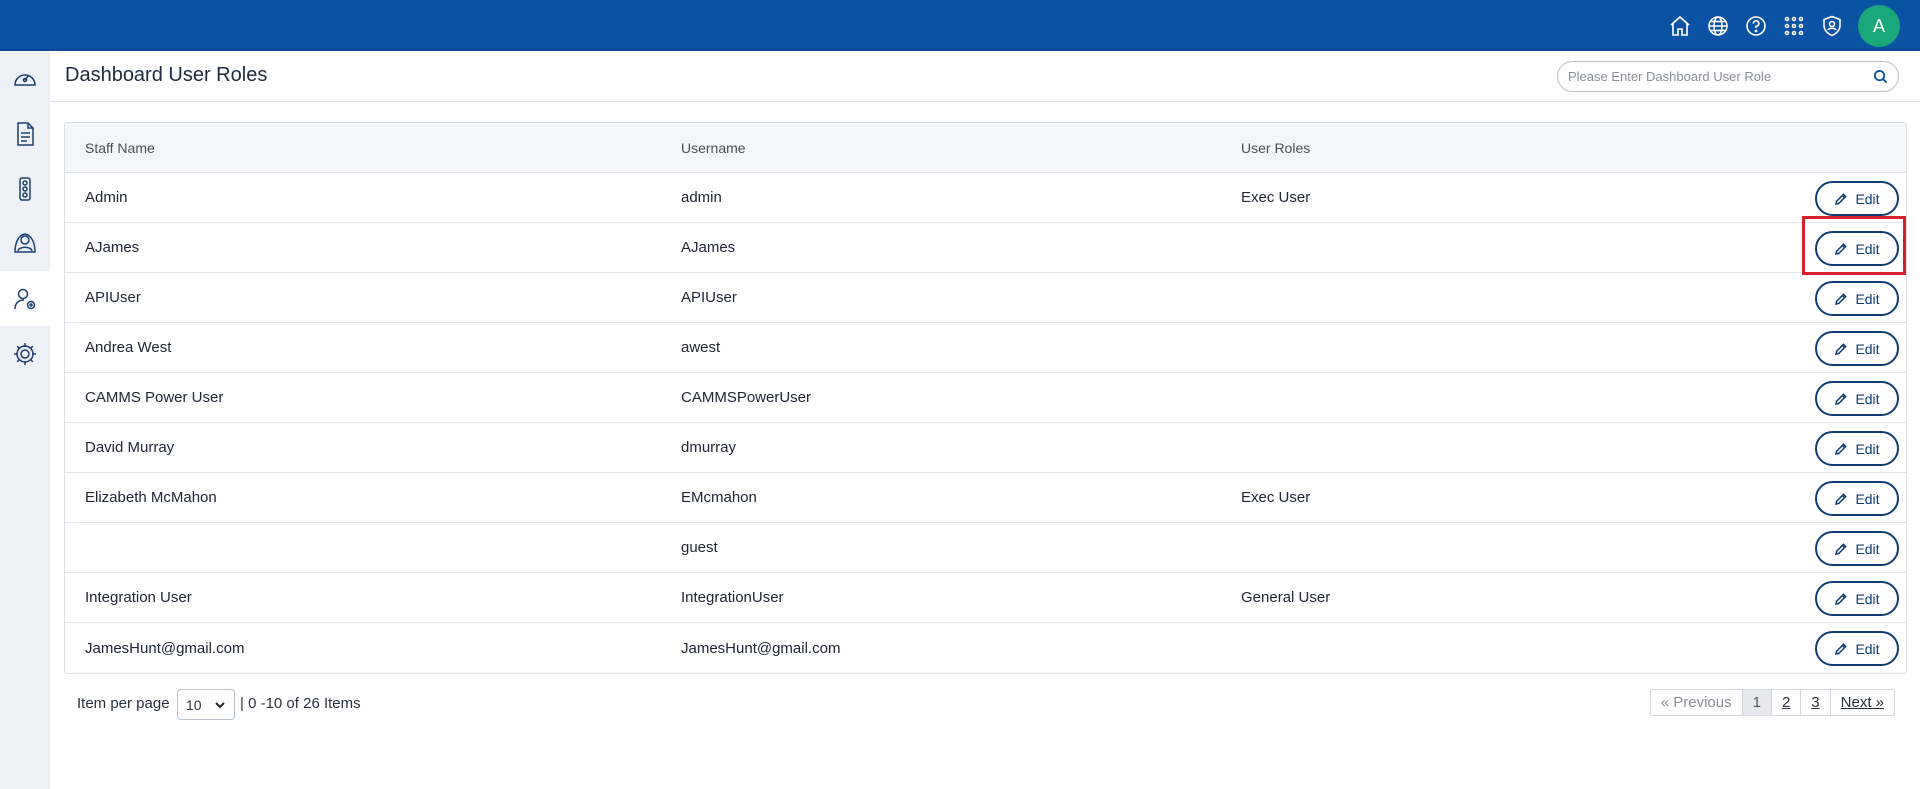 This screenshot has height=789, width=1920. What do you see at coordinates (128, 347) in the screenshot?
I see `cell-staff-name: Andrea West` at bounding box center [128, 347].